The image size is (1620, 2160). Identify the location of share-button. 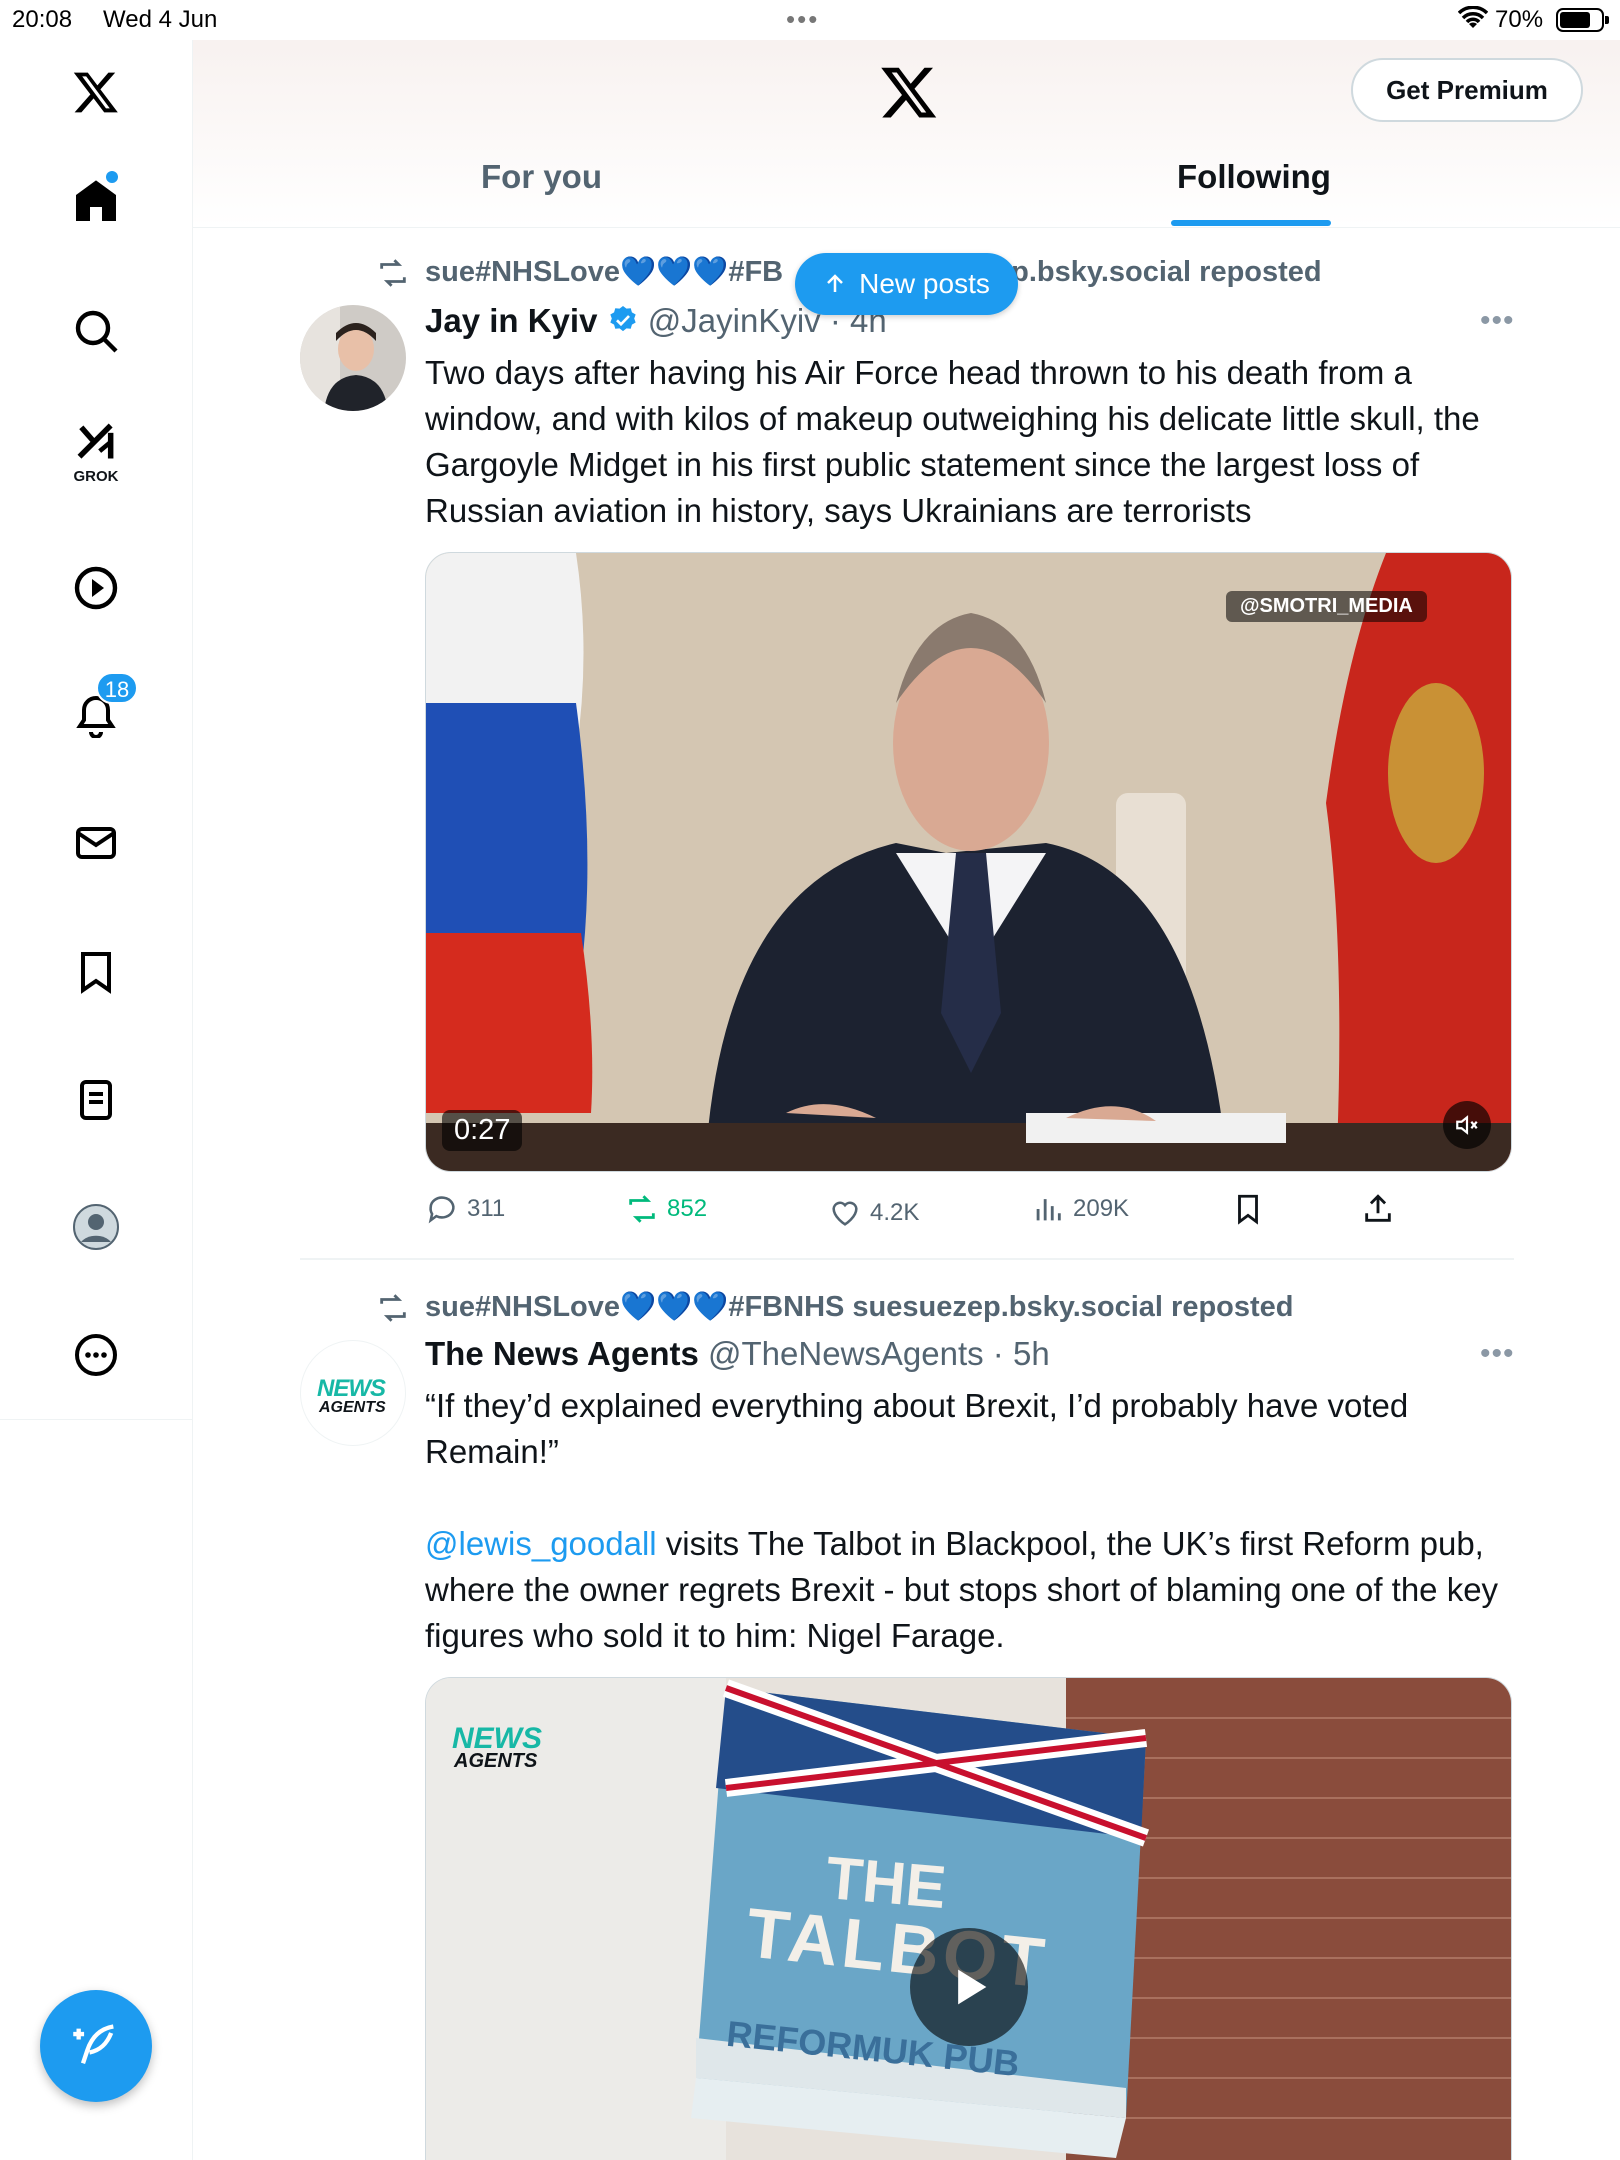
(1382, 1209).